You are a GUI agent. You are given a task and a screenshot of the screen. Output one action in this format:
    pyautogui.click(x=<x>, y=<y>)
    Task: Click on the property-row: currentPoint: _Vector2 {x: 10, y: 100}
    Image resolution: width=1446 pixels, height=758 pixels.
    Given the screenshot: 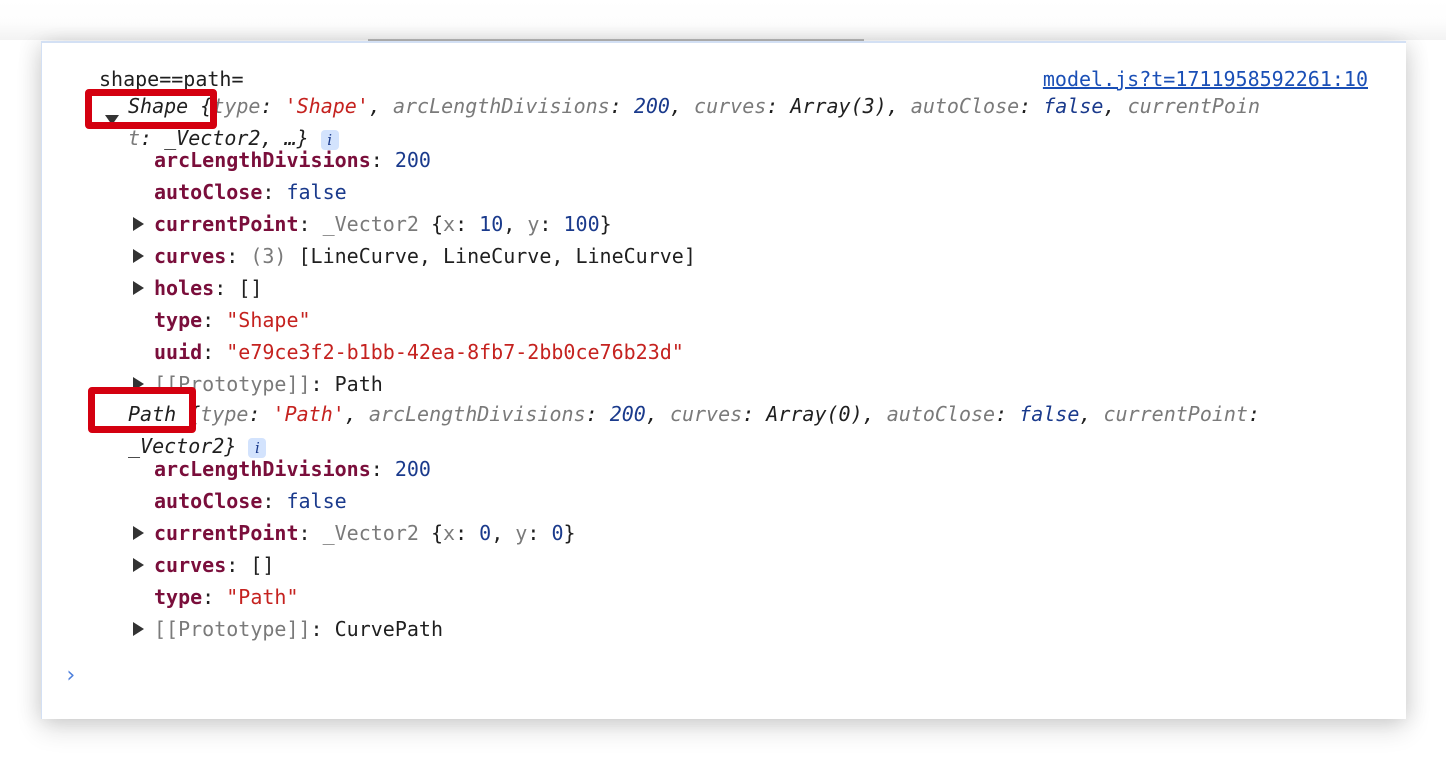 What is the action you would take?
    pyautogui.click(x=383, y=224)
    